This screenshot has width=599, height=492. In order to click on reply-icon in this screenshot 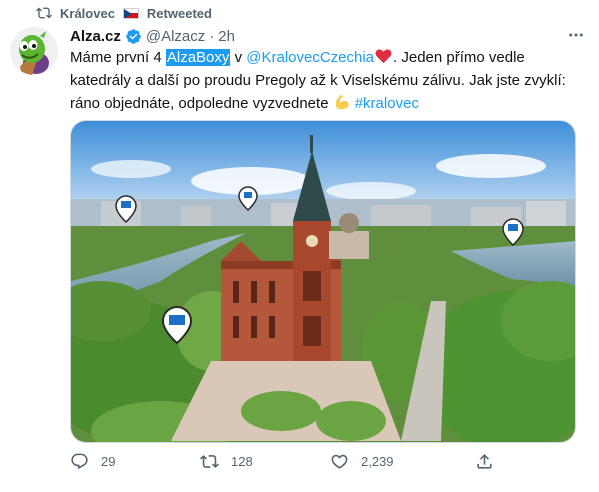, I will do `click(79, 461)`.